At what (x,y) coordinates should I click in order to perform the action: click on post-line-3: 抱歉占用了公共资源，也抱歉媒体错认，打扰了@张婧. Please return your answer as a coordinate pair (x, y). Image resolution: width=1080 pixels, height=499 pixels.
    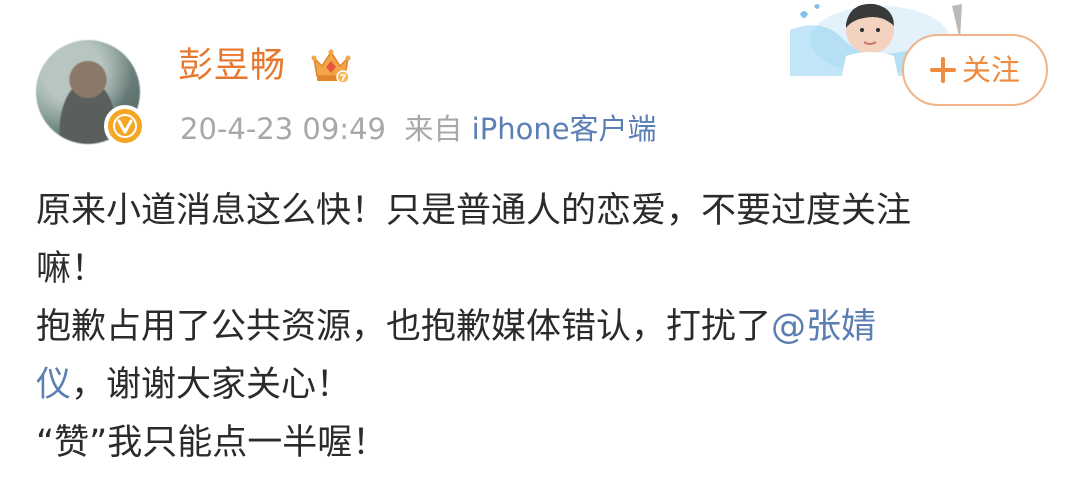
    Looking at the image, I should click on (541, 327).